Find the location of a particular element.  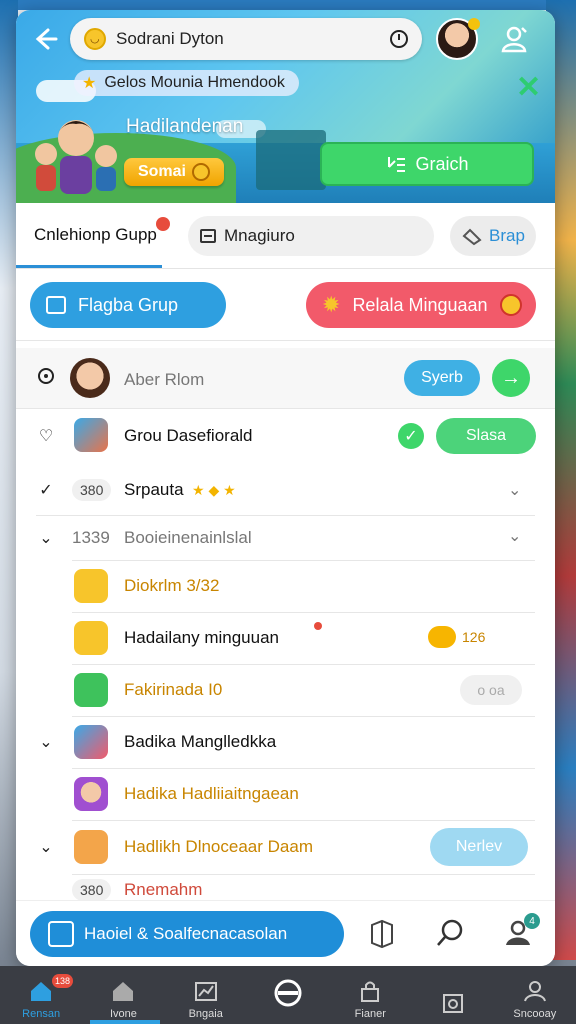

tab-active-label: Cnlehionp Gupp is located at coordinates (95, 234).